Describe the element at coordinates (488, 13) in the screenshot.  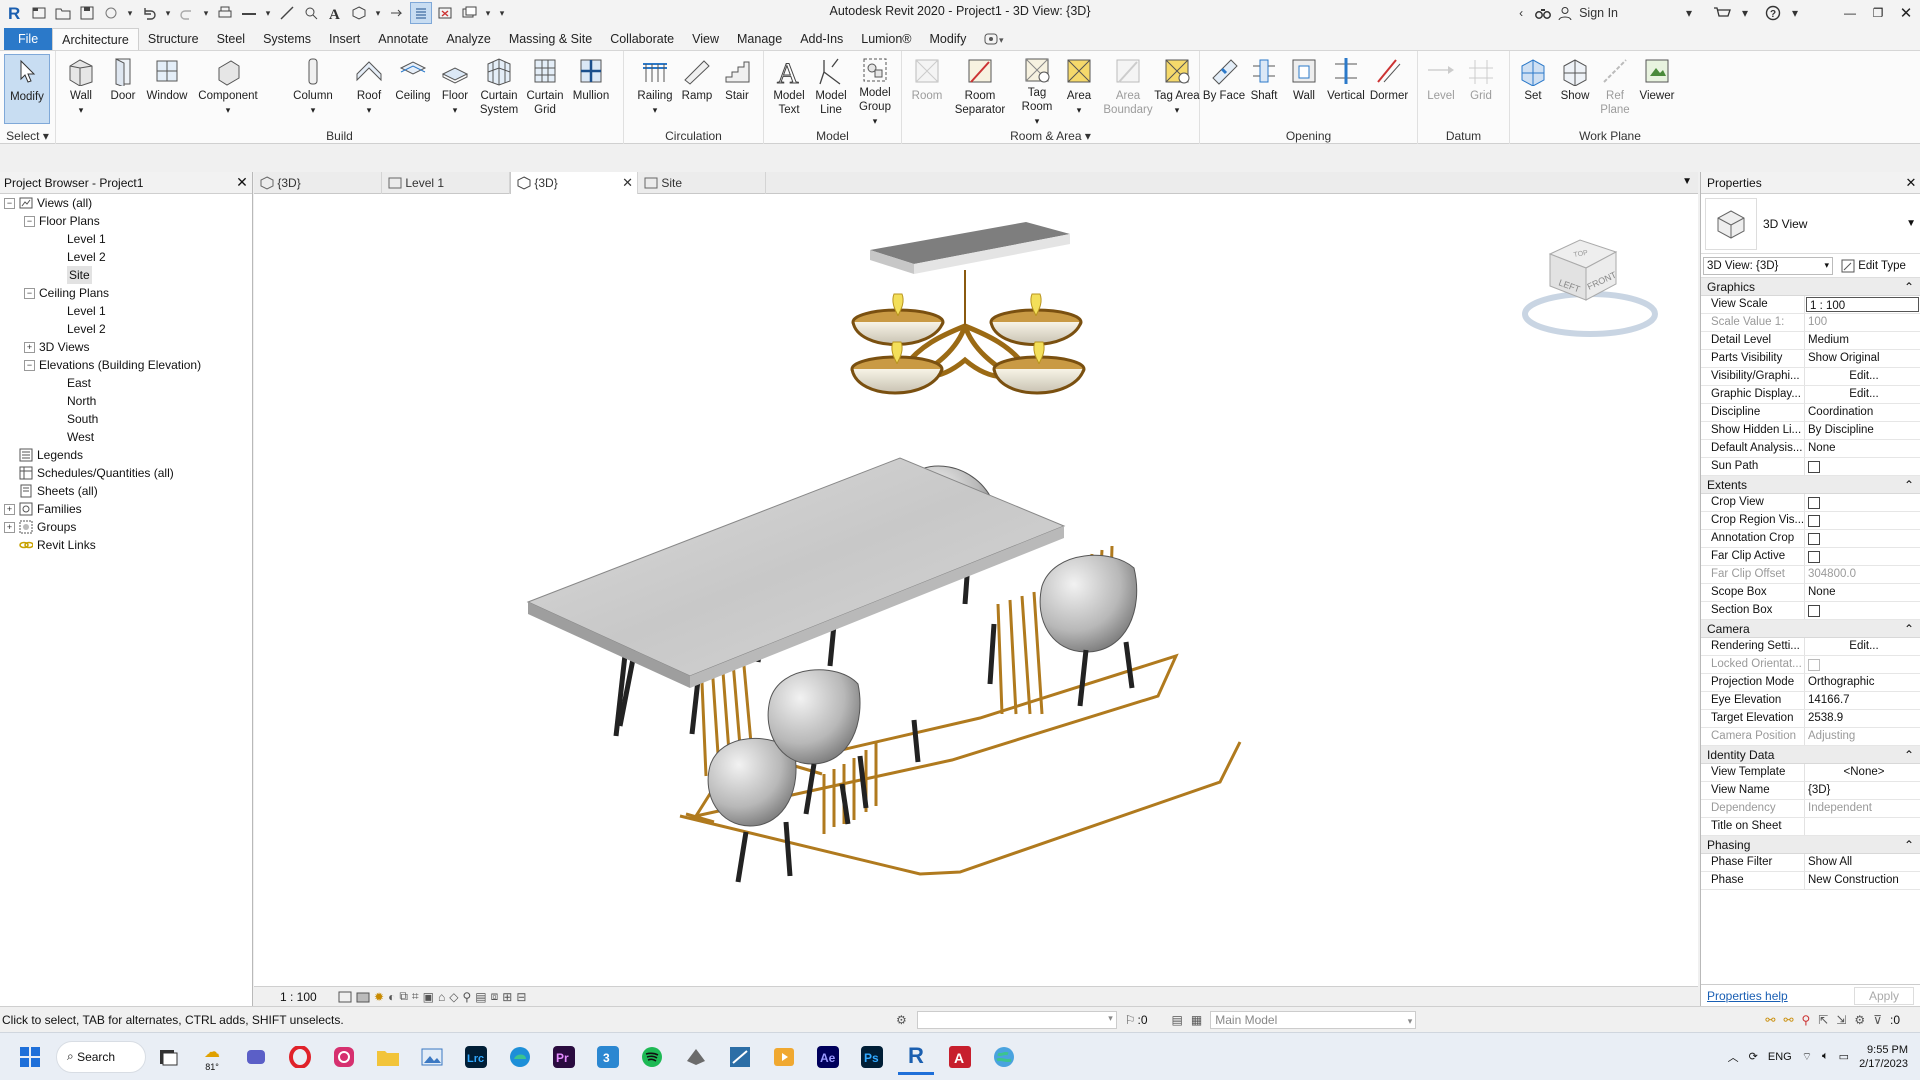
I see `switch-windows-dropdown-icon: ▾` at that location.